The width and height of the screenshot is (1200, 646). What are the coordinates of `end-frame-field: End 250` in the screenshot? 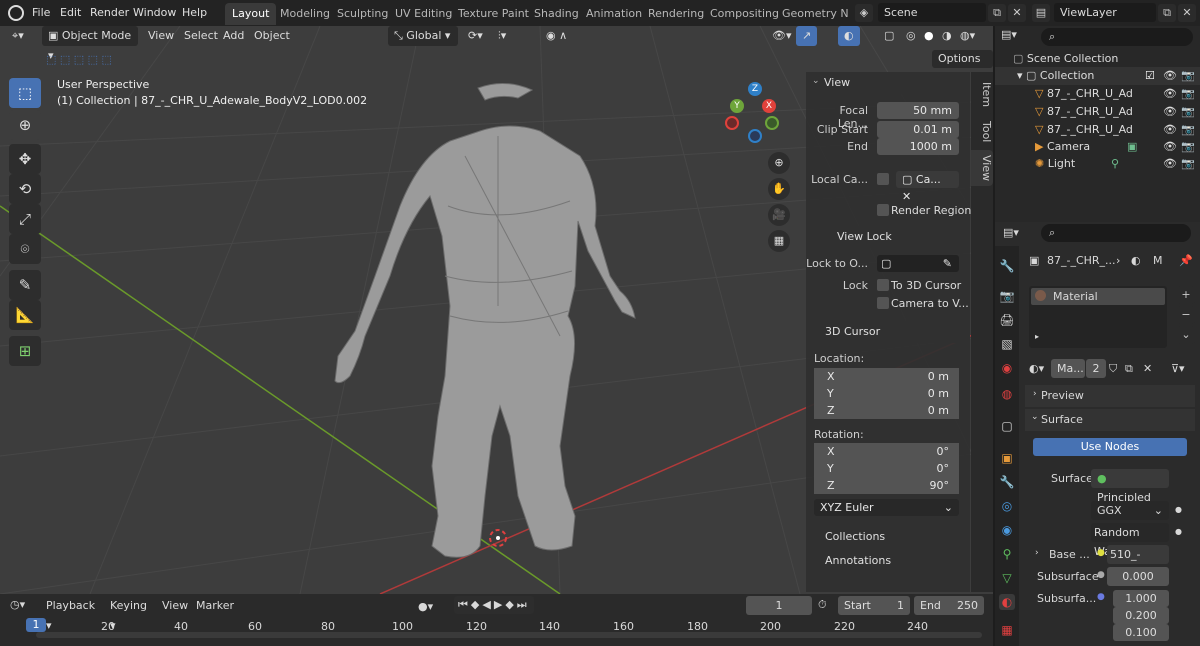 It's located at (949, 605).